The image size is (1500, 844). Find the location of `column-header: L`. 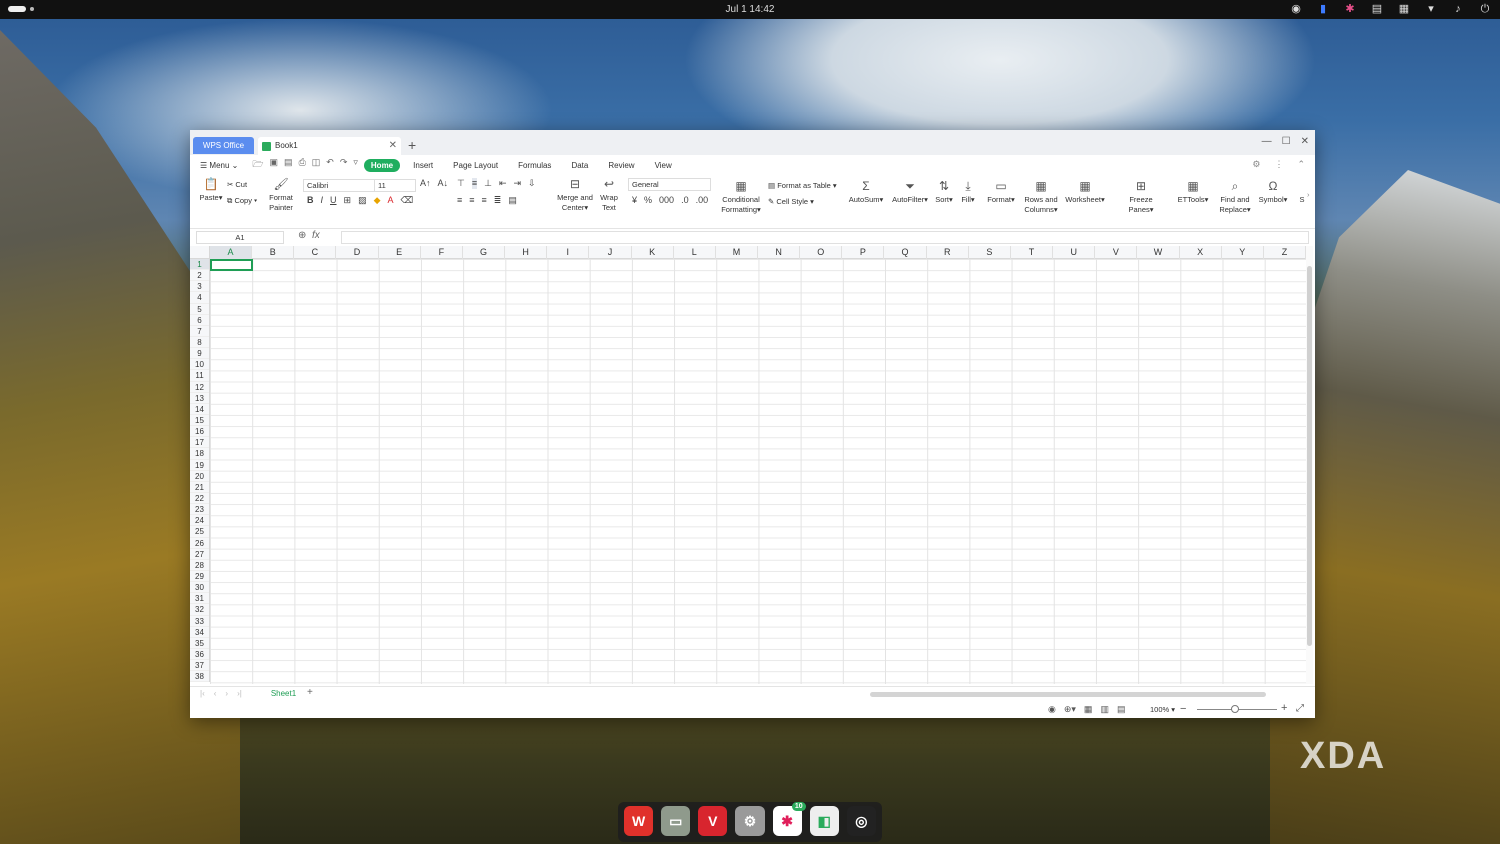

column-header: L is located at coordinates (695, 252).